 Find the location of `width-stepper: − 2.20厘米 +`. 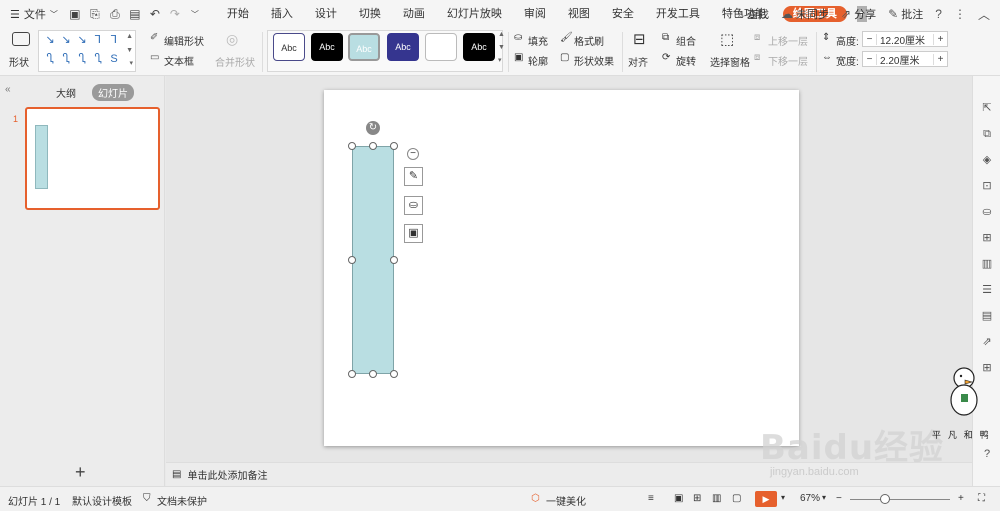

width-stepper: − 2.20厘米 + is located at coordinates (905, 59).